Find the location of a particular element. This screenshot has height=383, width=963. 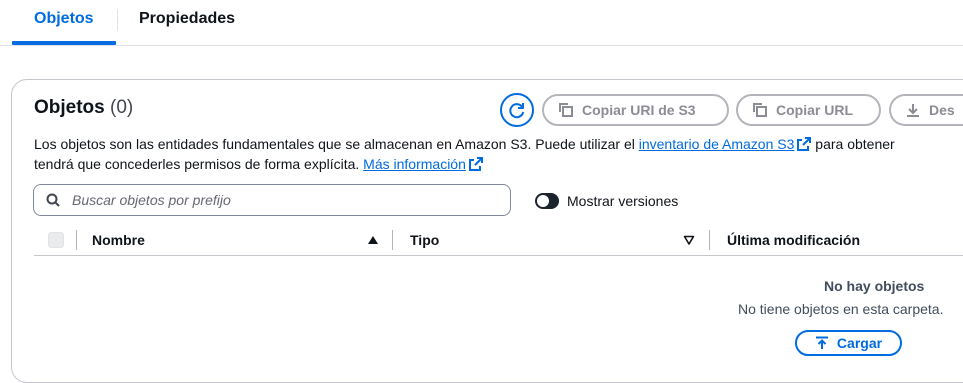

upload-button: Cargar is located at coordinates (848, 343).